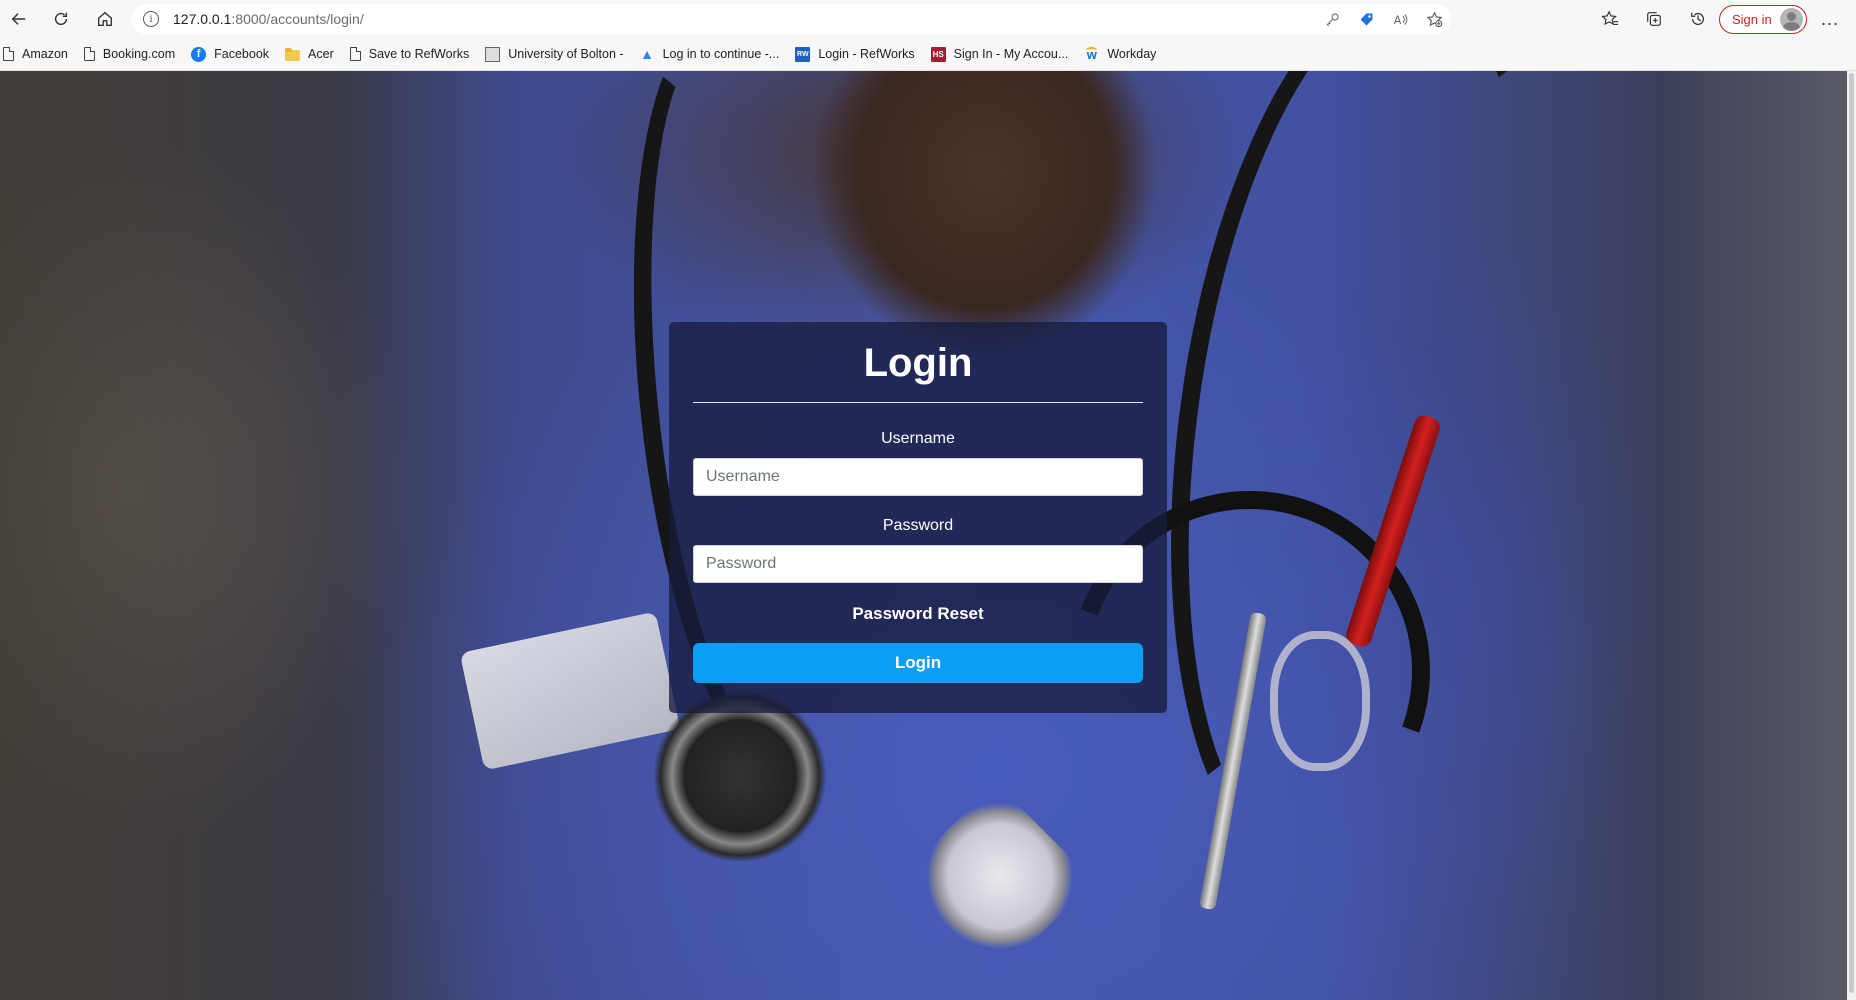 The height and width of the screenshot is (1000, 1856). What do you see at coordinates (918, 363) in the screenshot?
I see `login-title: Login` at bounding box center [918, 363].